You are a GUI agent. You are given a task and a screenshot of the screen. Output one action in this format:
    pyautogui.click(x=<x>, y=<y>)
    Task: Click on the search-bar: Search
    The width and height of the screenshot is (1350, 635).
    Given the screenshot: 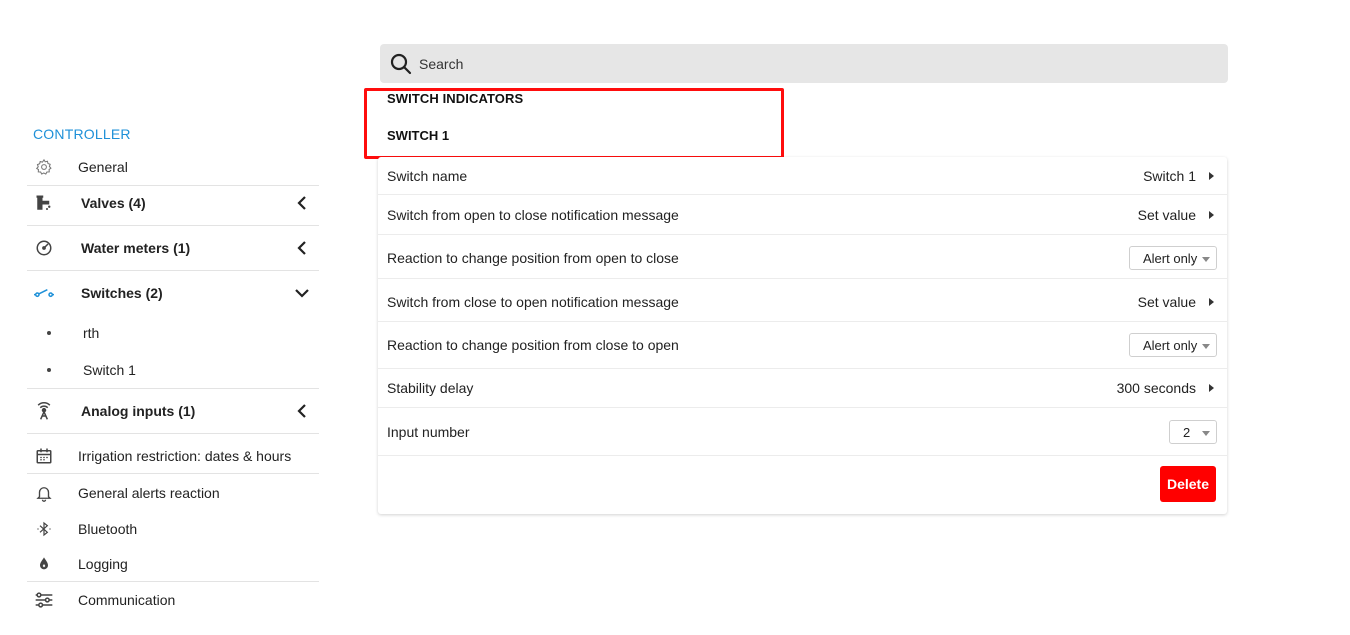 What is the action you would take?
    pyautogui.click(x=804, y=63)
    